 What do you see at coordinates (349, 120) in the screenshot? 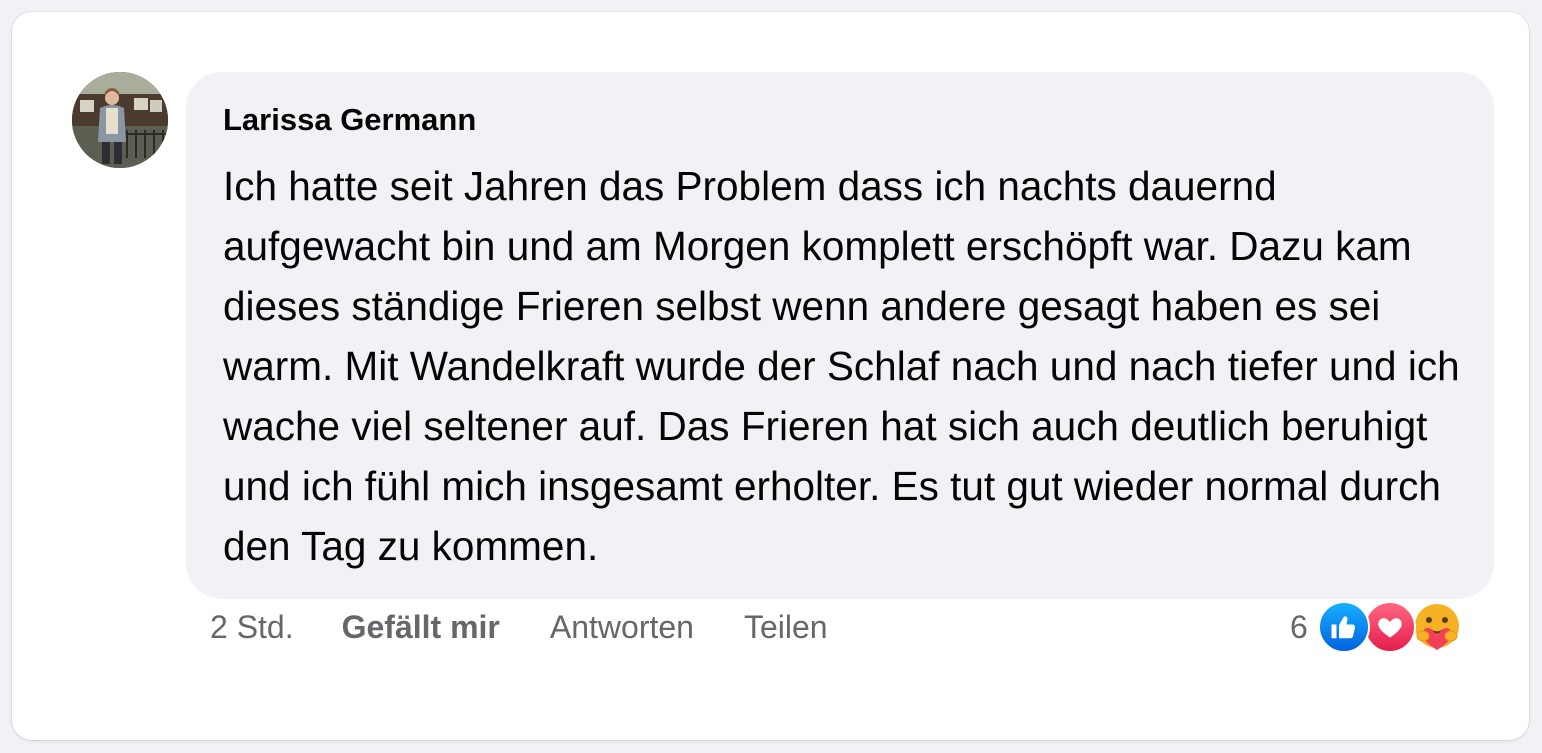
I see `author-name: Larissa Germann` at bounding box center [349, 120].